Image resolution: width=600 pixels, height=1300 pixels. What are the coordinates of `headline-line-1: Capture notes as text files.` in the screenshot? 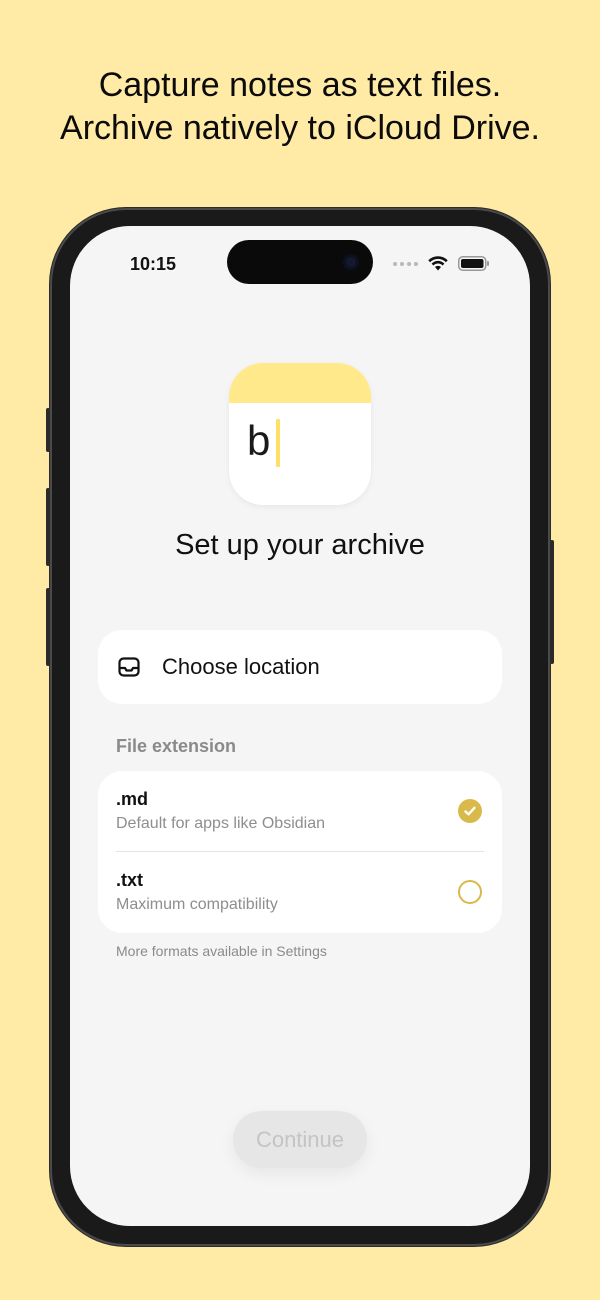 It's located at (300, 85).